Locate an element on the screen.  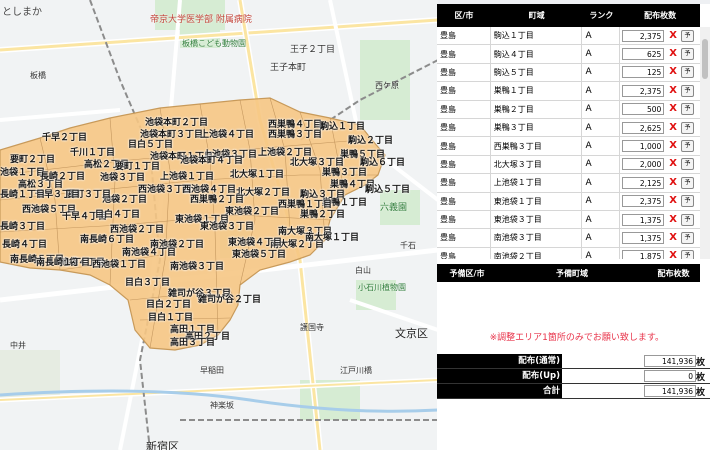
total-sum-row: 合計 141,936 枚 is located at coordinates (573, 391).